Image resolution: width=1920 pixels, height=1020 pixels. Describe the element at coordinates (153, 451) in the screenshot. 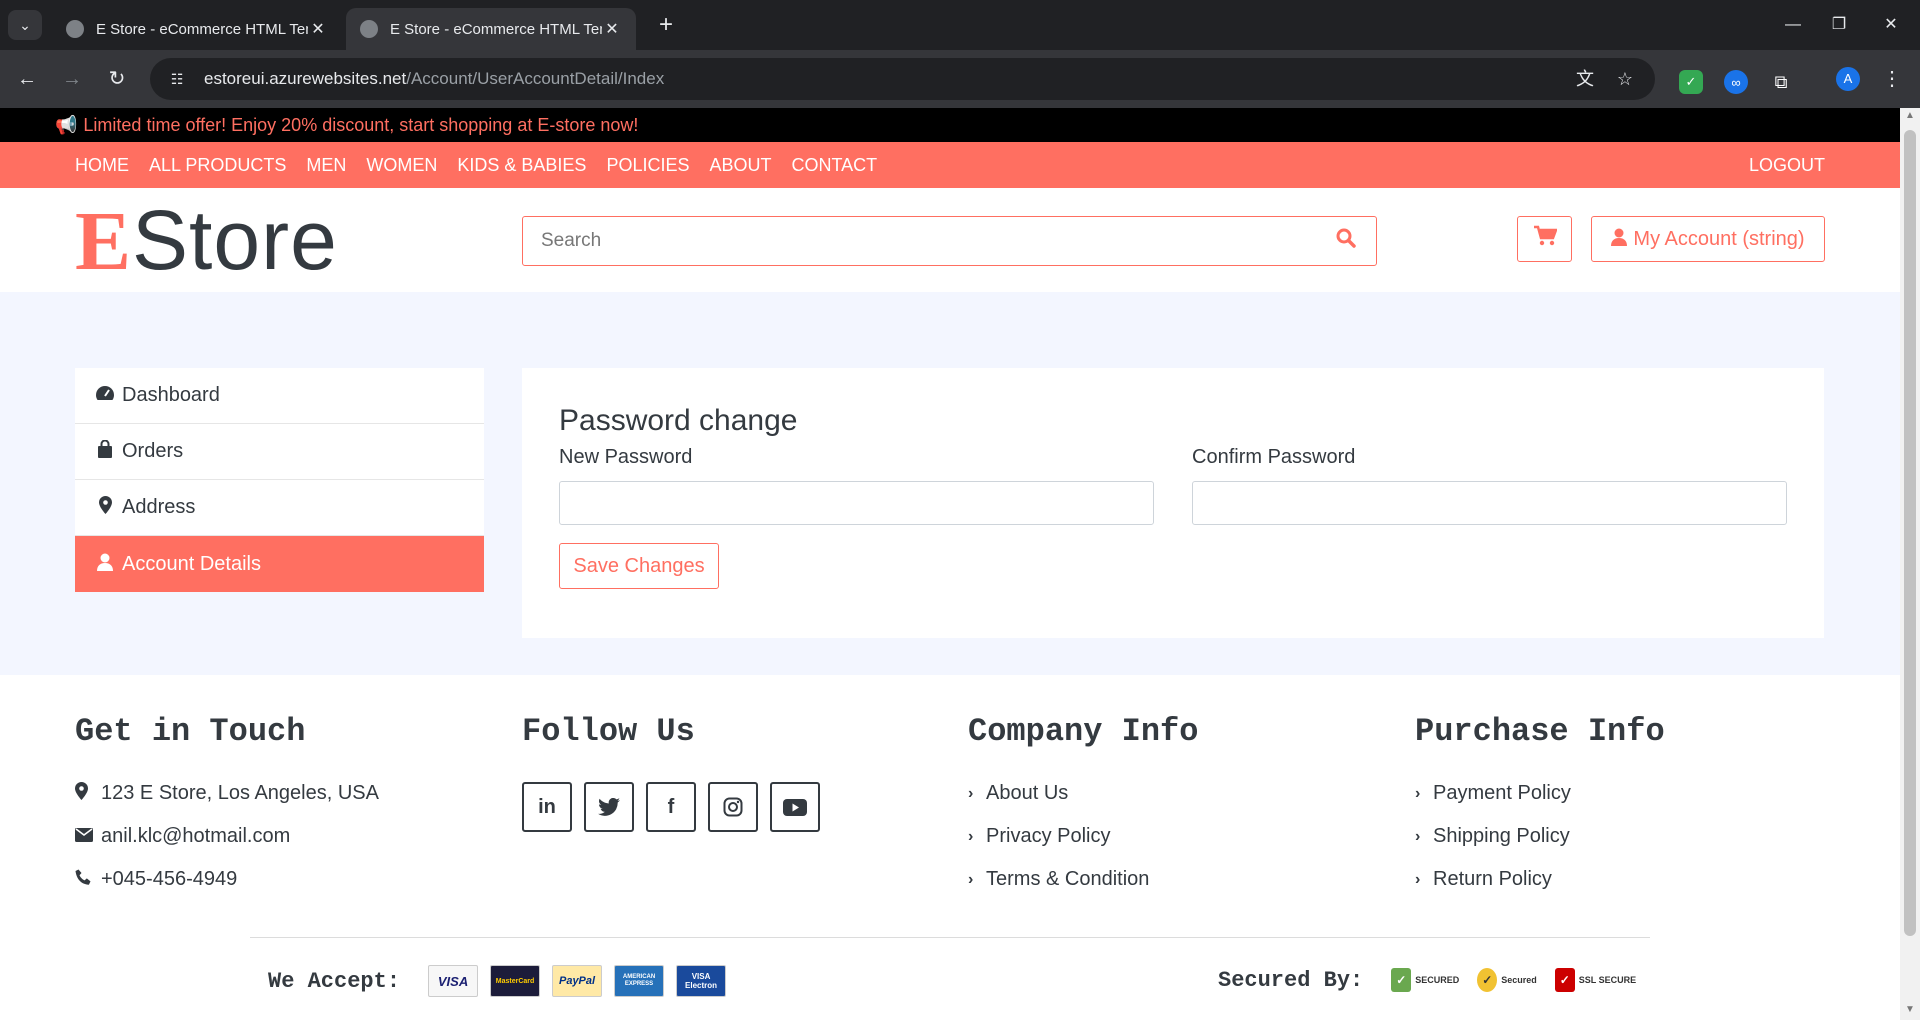

I see `sidebar-item-label: Orders` at that location.